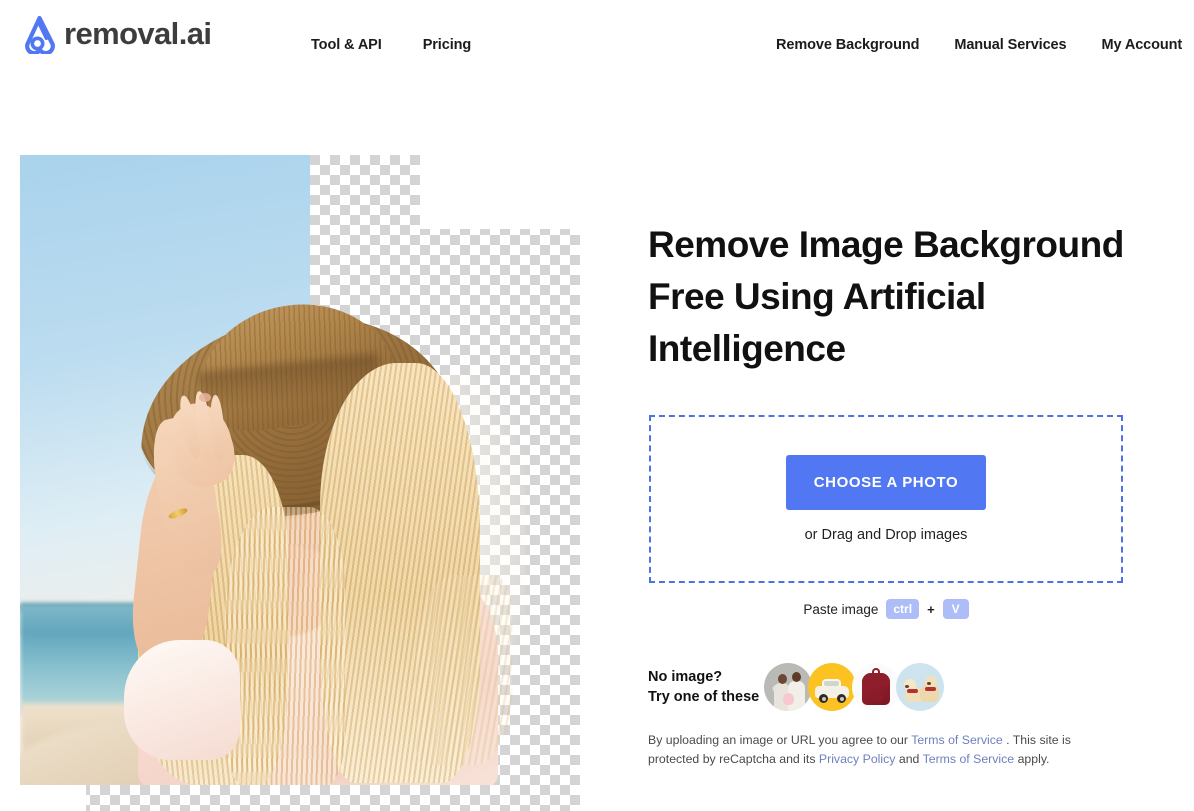 The image size is (1194, 811). What do you see at coordinates (930, 689) in the screenshot?
I see `dog-right-collar` at bounding box center [930, 689].